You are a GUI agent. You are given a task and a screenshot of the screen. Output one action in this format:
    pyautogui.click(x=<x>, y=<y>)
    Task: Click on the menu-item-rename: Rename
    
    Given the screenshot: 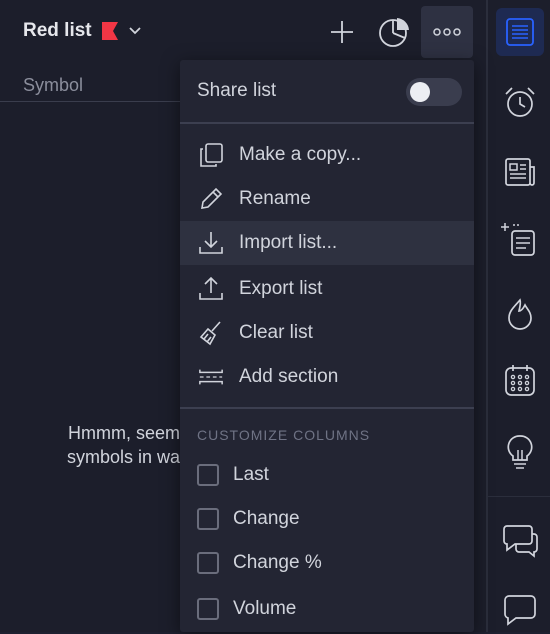 What is the action you would take?
    pyautogui.click(x=327, y=199)
    